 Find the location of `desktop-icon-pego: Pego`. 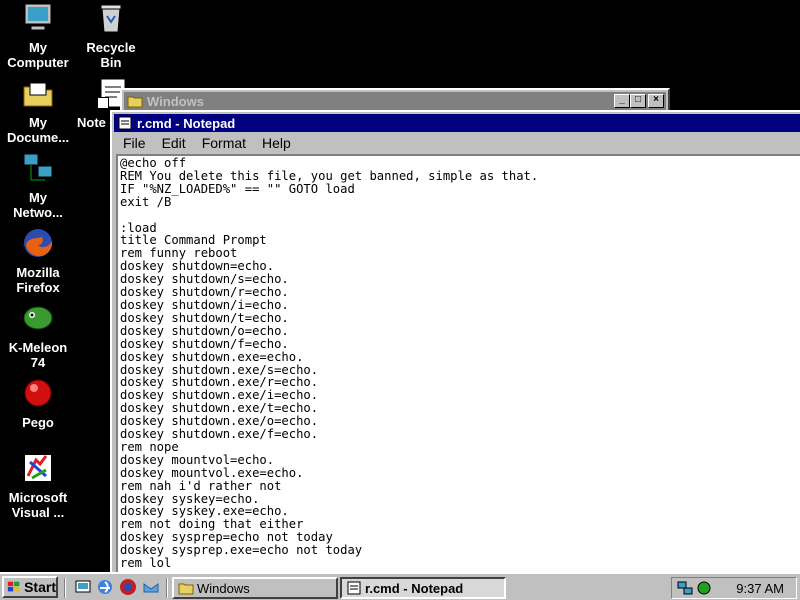

desktop-icon-pego: Pego is located at coordinates (38, 403).